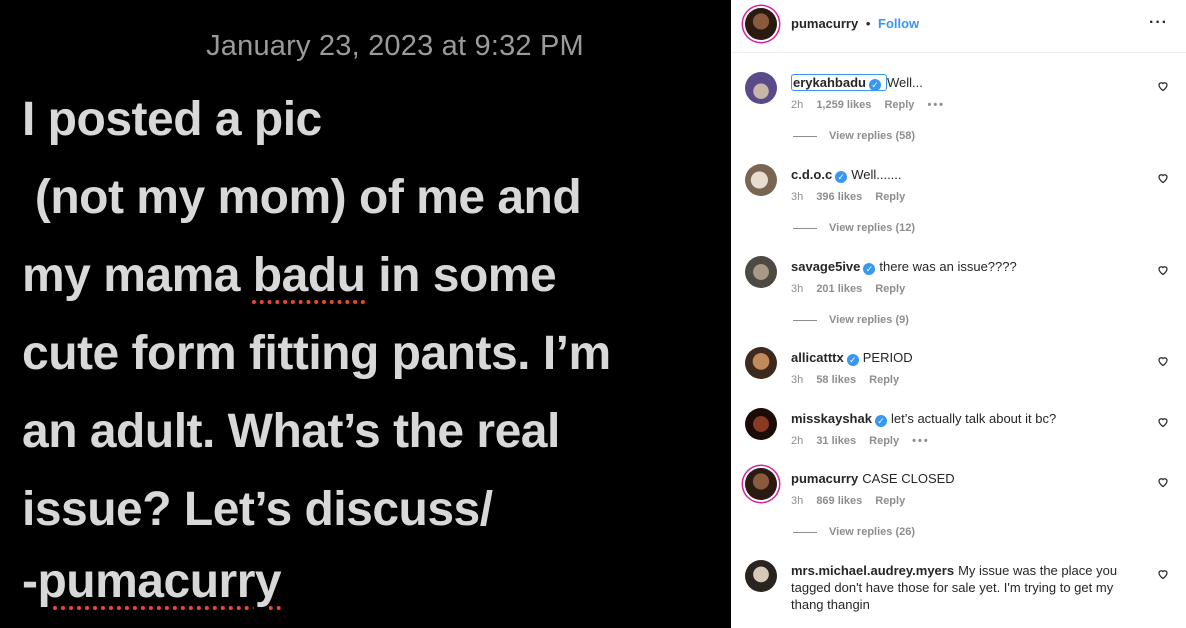  I want to click on comment-username: savage5ive, so click(825, 266).